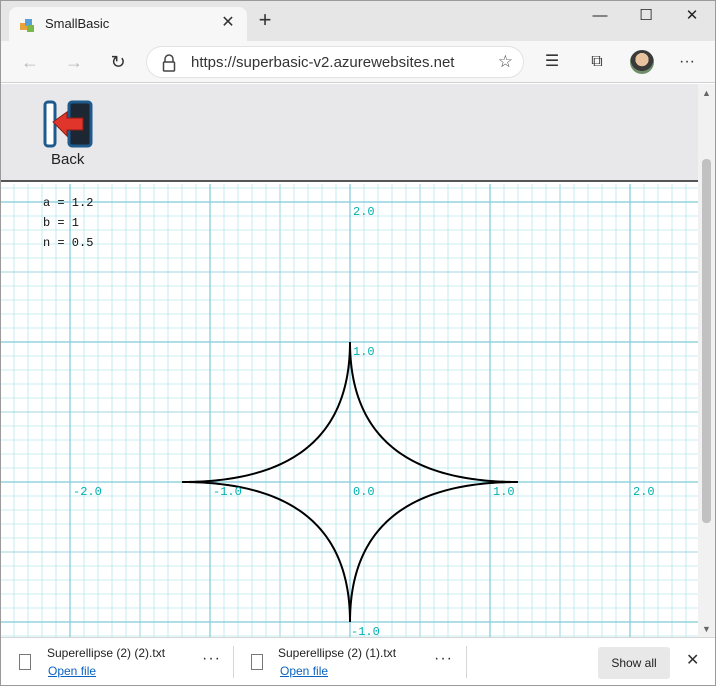 This screenshot has width=716, height=686. I want to click on param-b: b = 1, so click(61, 223).